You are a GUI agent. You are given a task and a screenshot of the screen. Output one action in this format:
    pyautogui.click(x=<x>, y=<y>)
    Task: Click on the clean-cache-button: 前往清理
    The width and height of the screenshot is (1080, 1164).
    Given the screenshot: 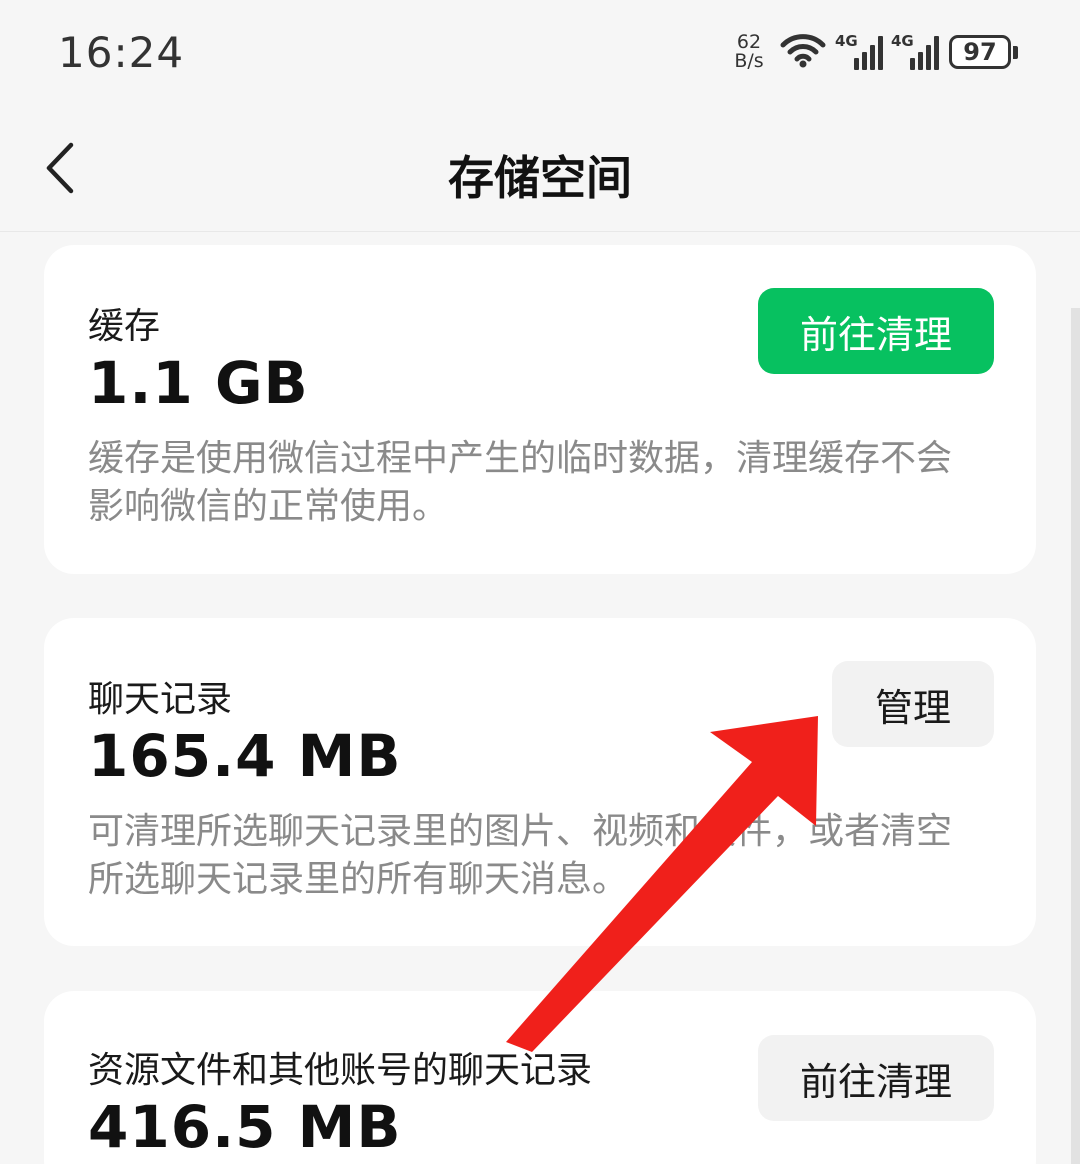 What is the action you would take?
    pyautogui.click(x=876, y=331)
    